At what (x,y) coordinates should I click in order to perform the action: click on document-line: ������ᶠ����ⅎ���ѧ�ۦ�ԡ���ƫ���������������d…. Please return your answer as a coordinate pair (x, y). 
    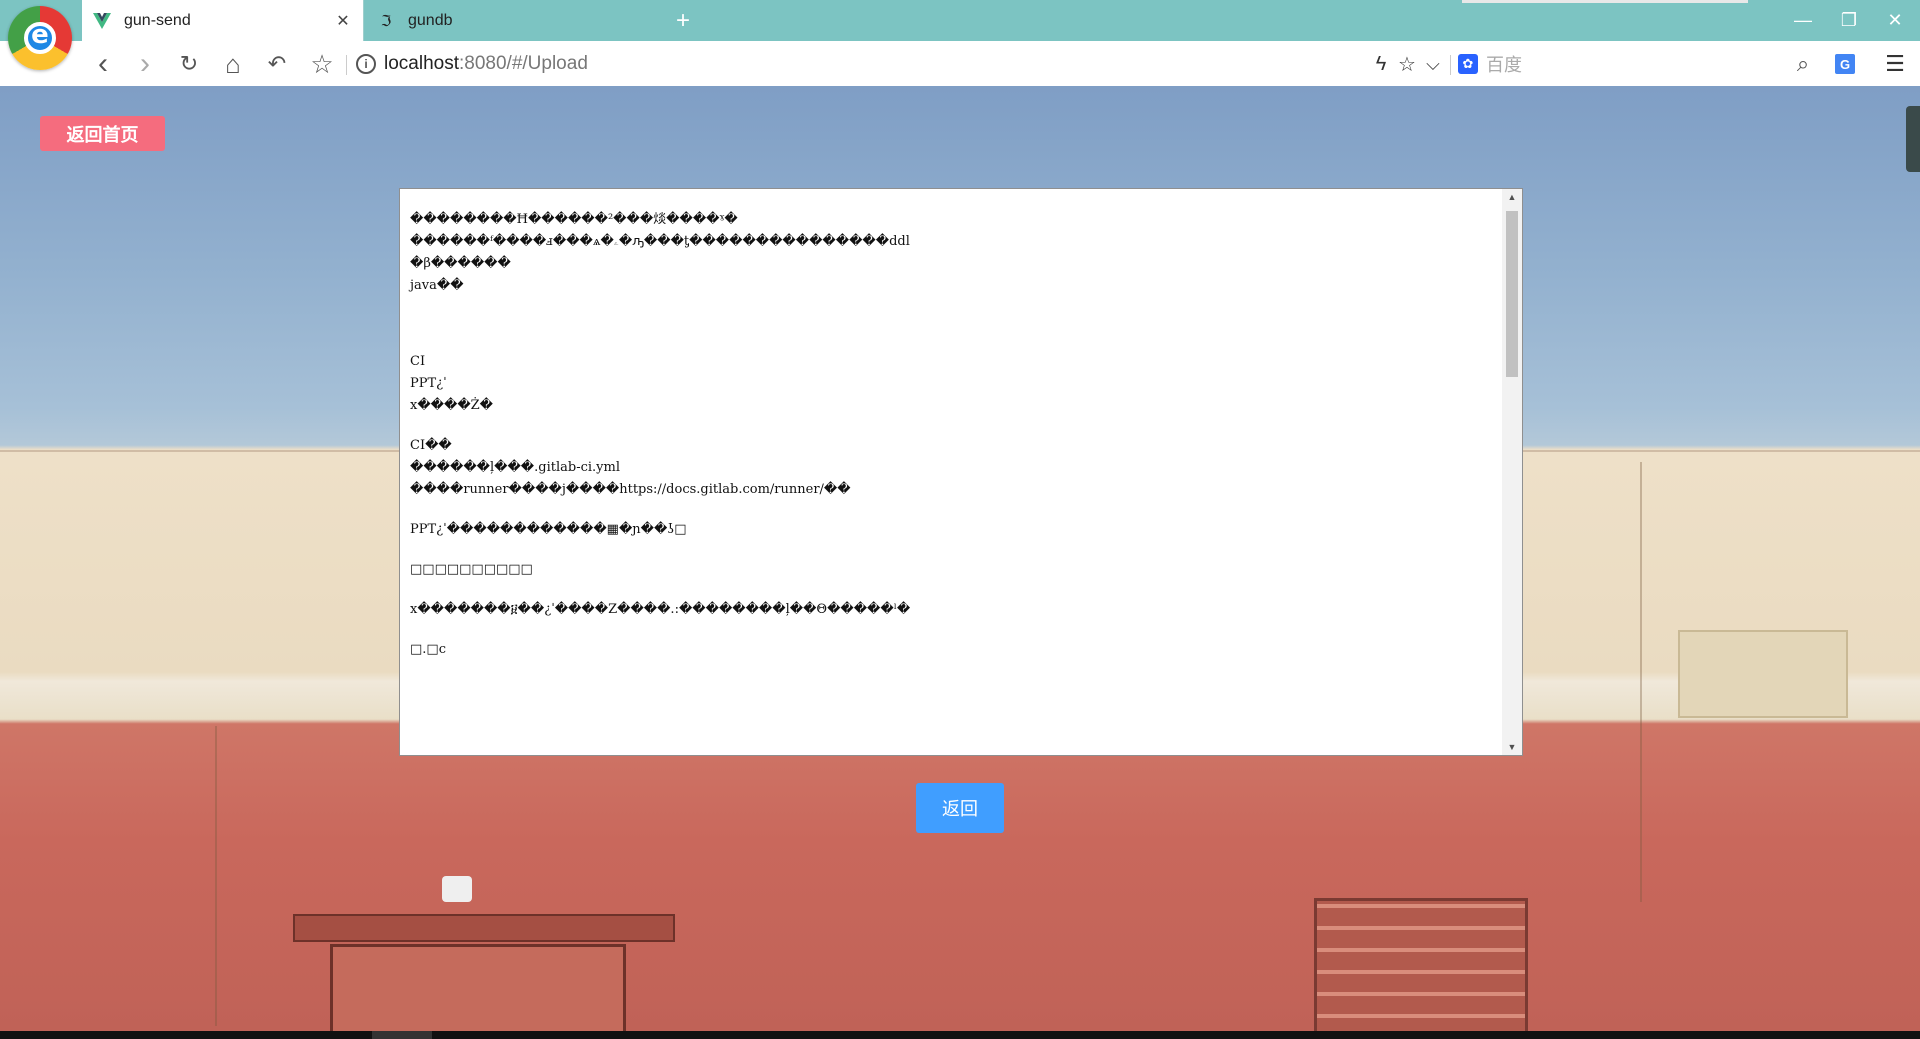
    Looking at the image, I should click on (660, 241).